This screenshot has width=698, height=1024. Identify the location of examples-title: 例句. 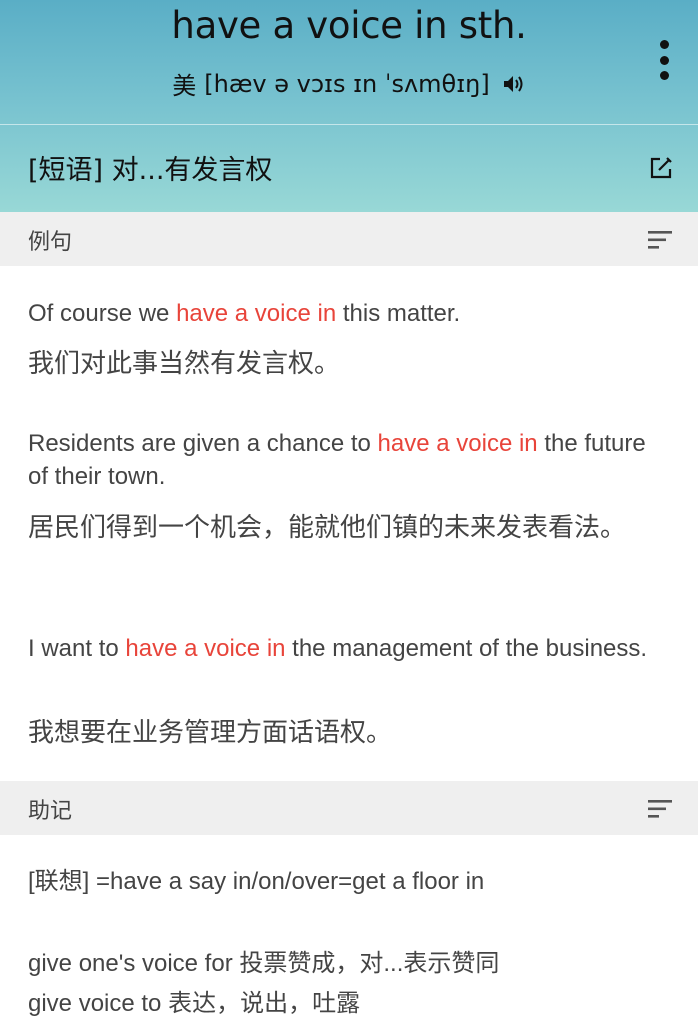
(50, 242).